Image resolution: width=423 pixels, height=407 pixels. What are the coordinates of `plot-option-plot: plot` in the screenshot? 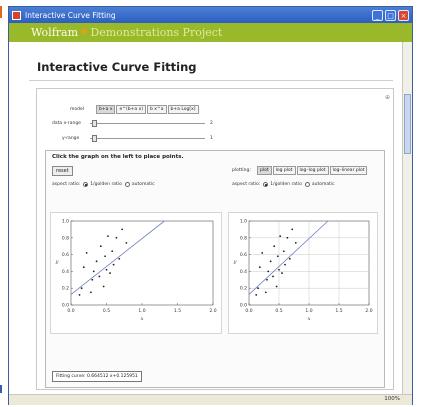 It's located at (264, 170).